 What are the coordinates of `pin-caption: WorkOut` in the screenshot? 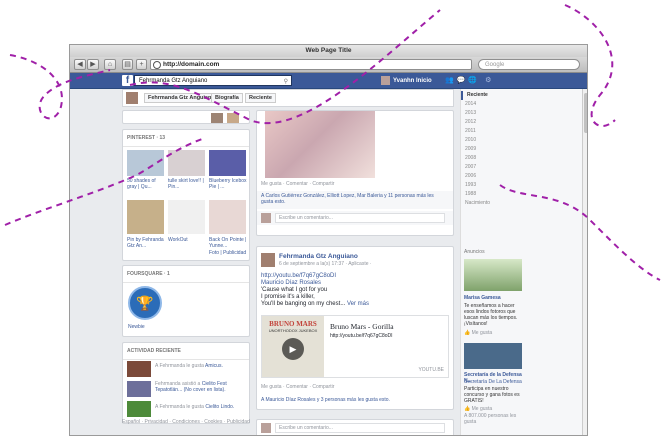 It's located at (187, 240).